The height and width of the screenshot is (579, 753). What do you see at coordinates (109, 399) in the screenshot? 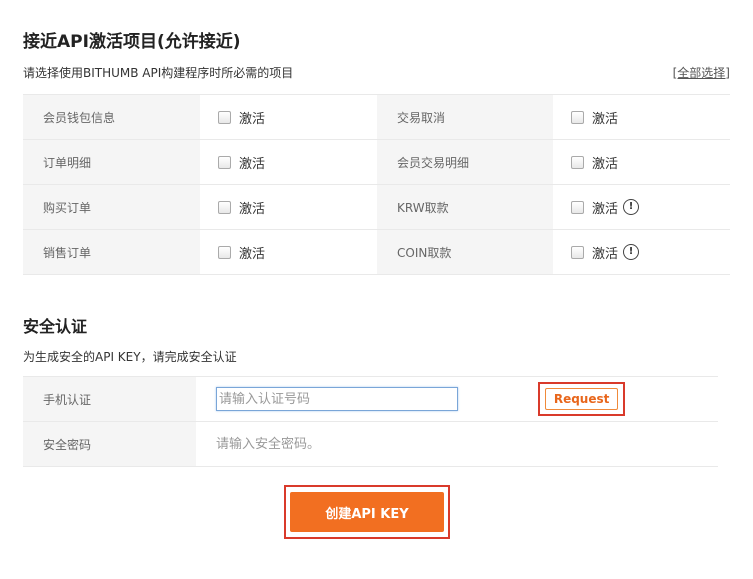
I see `phone-auth-label: 手机认证` at bounding box center [109, 399].